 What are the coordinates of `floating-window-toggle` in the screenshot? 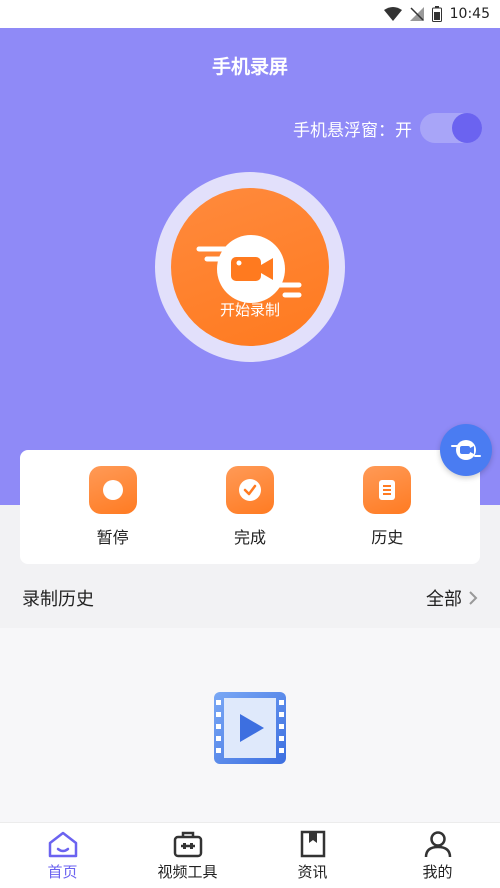 It's located at (451, 128).